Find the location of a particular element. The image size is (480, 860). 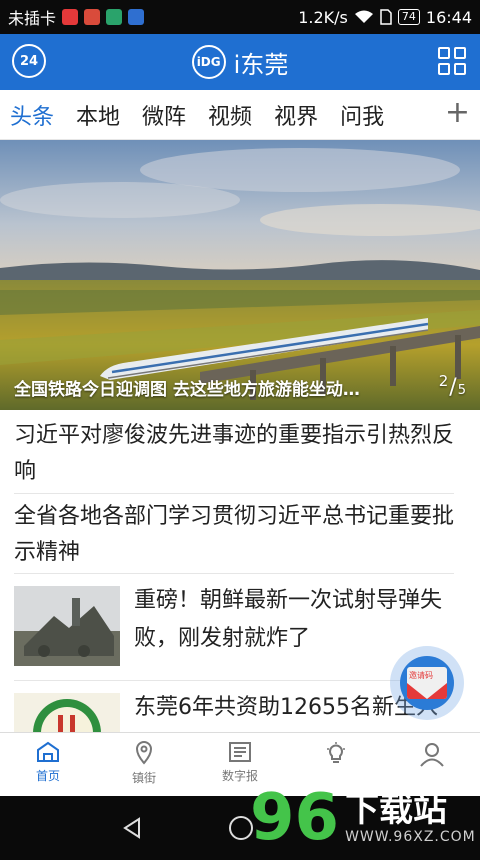

invite-code-button: 邀请码 is located at coordinates (427, 683).